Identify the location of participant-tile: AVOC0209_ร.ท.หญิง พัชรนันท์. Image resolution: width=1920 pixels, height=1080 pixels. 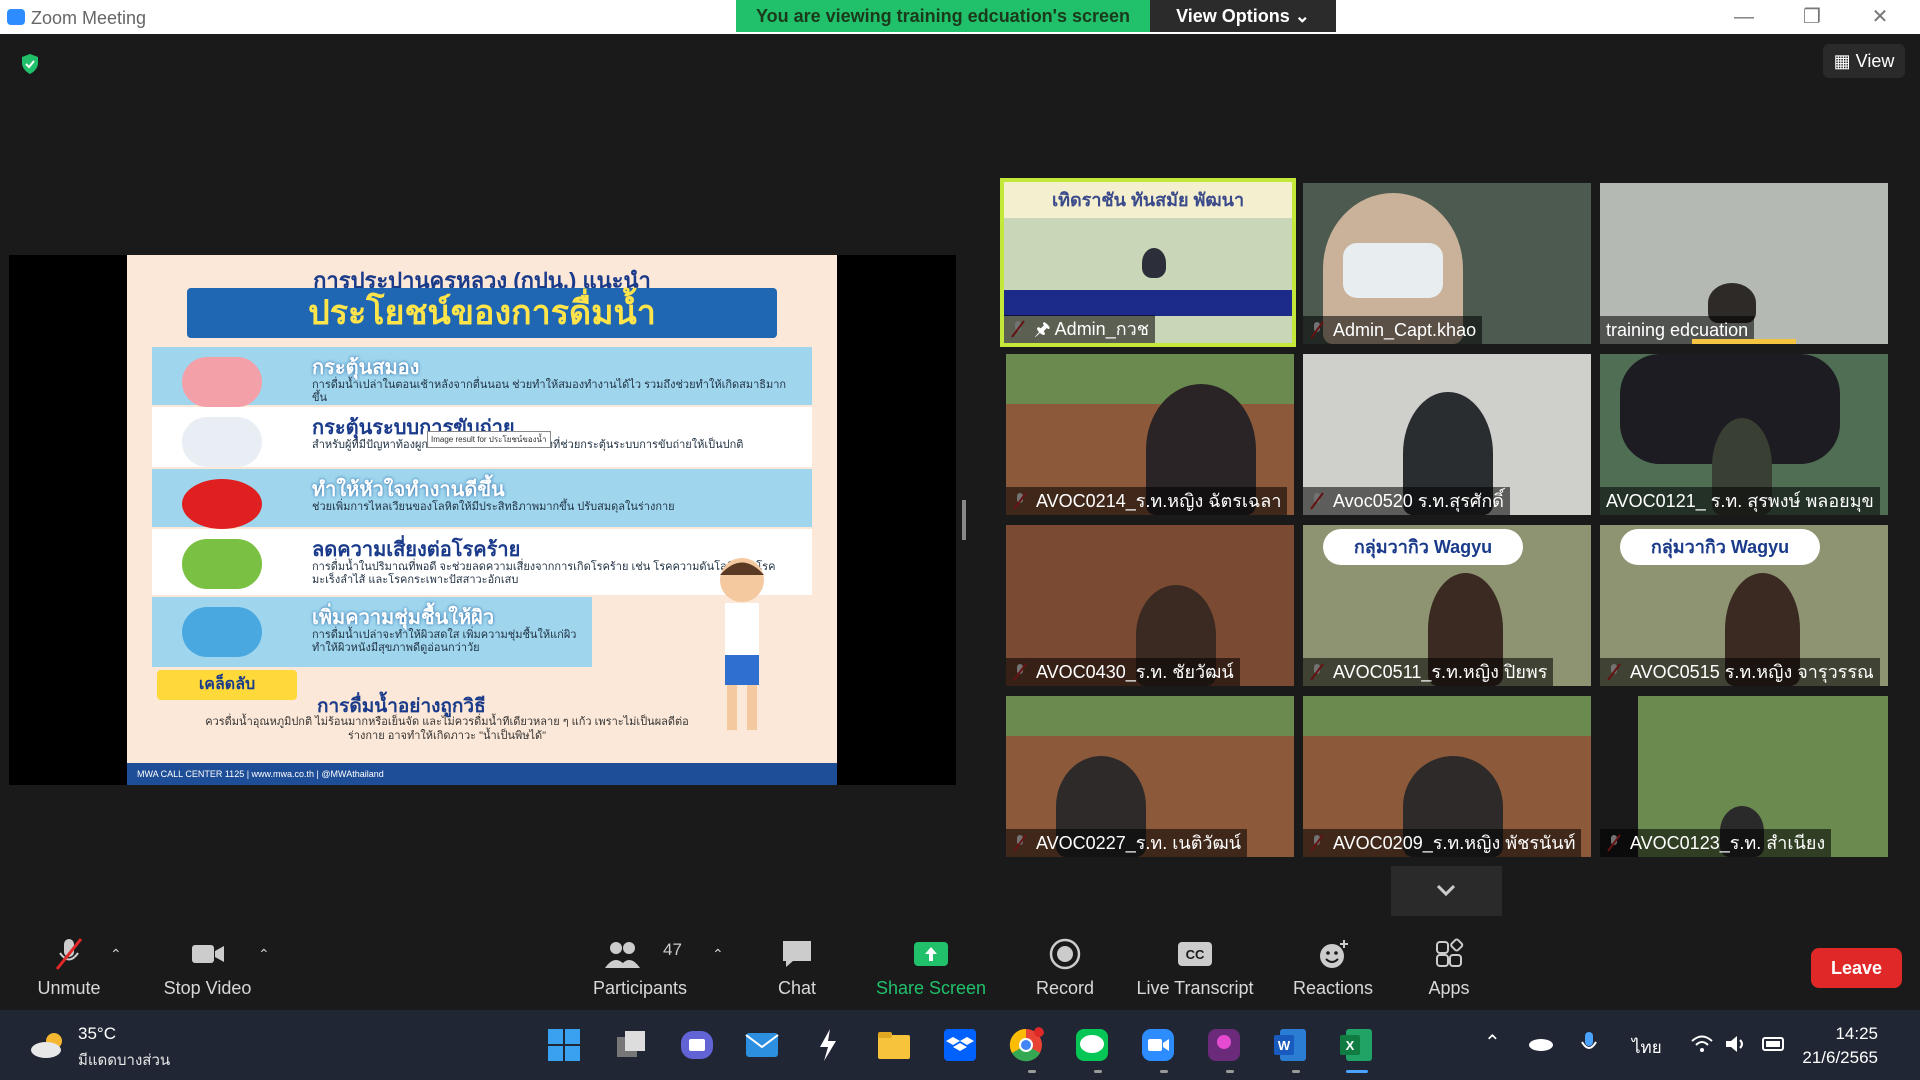
(1447, 776).